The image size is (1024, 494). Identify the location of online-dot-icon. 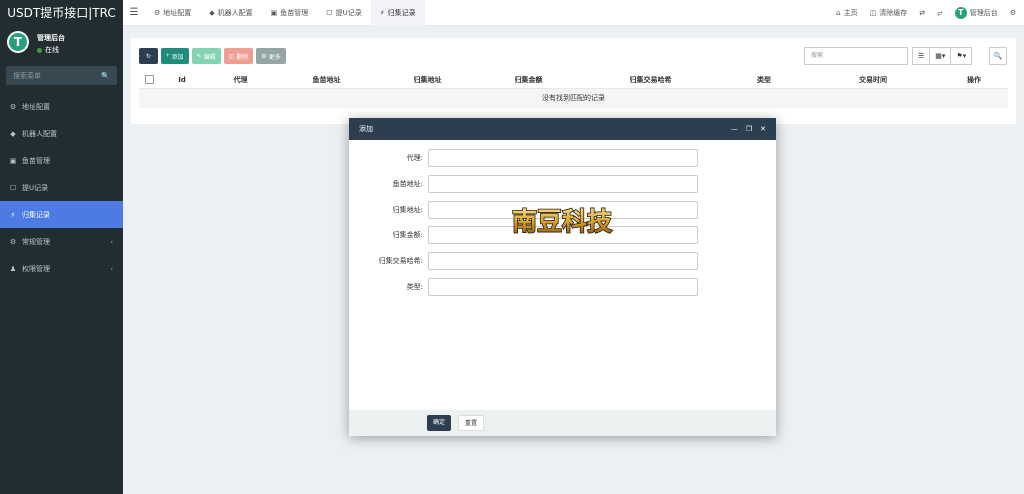
(39, 50).